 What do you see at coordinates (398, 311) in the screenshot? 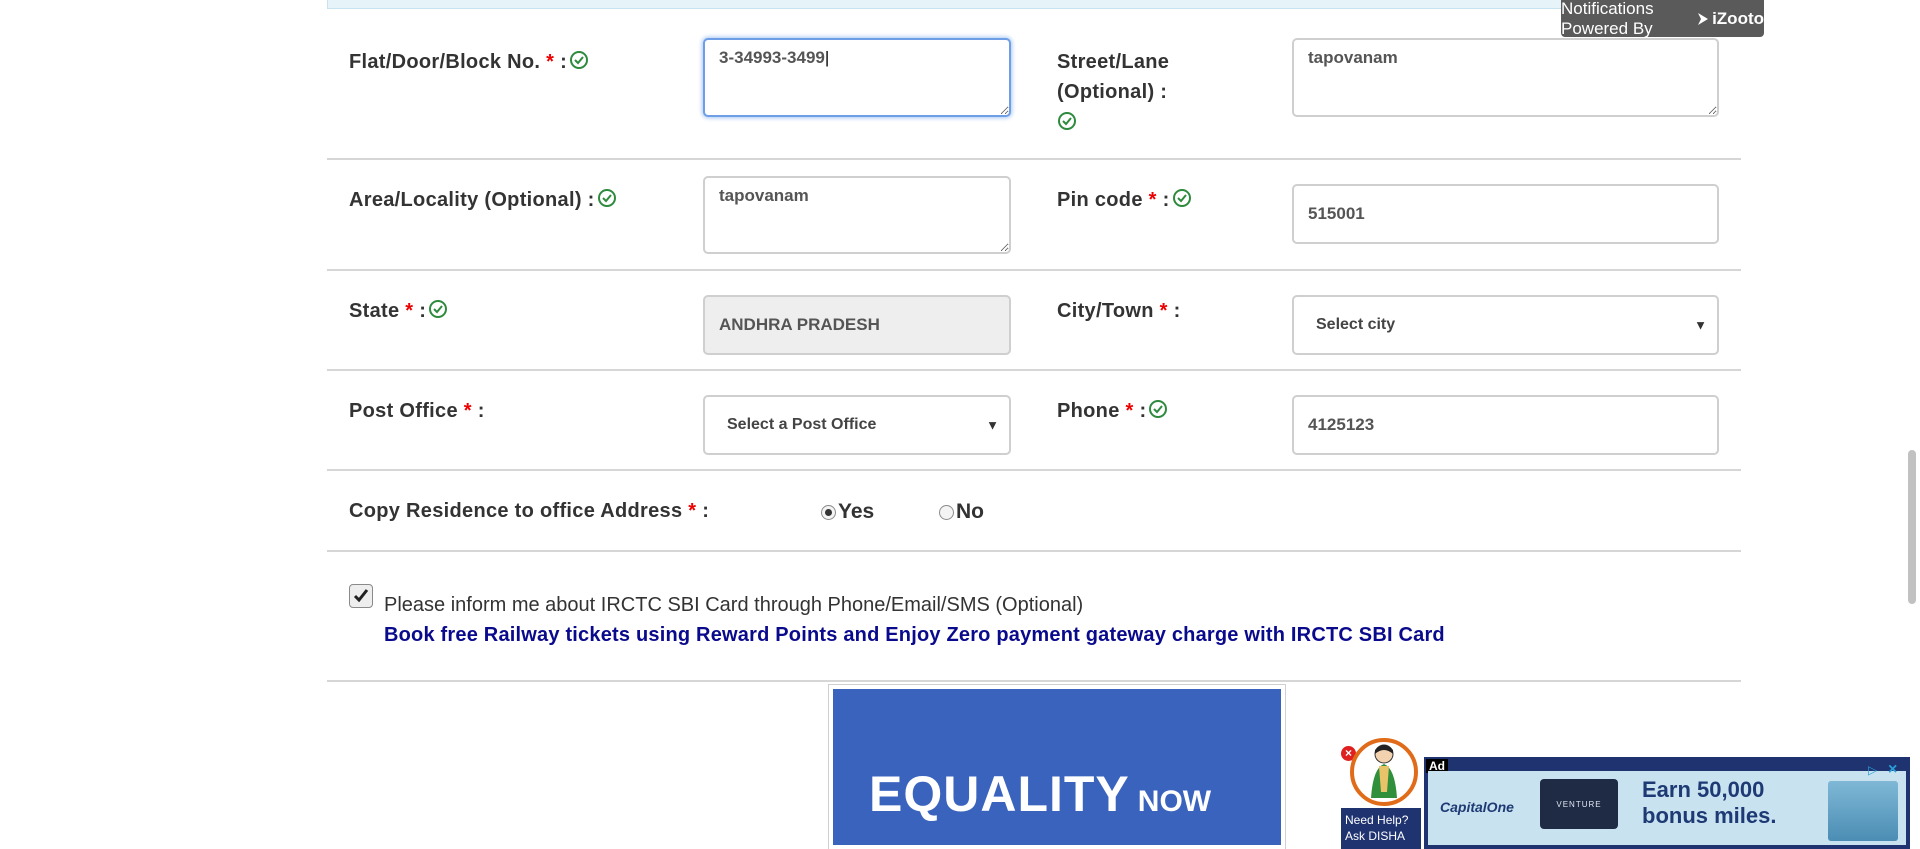
I see `state-label: State * :` at bounding box center [398, 311].